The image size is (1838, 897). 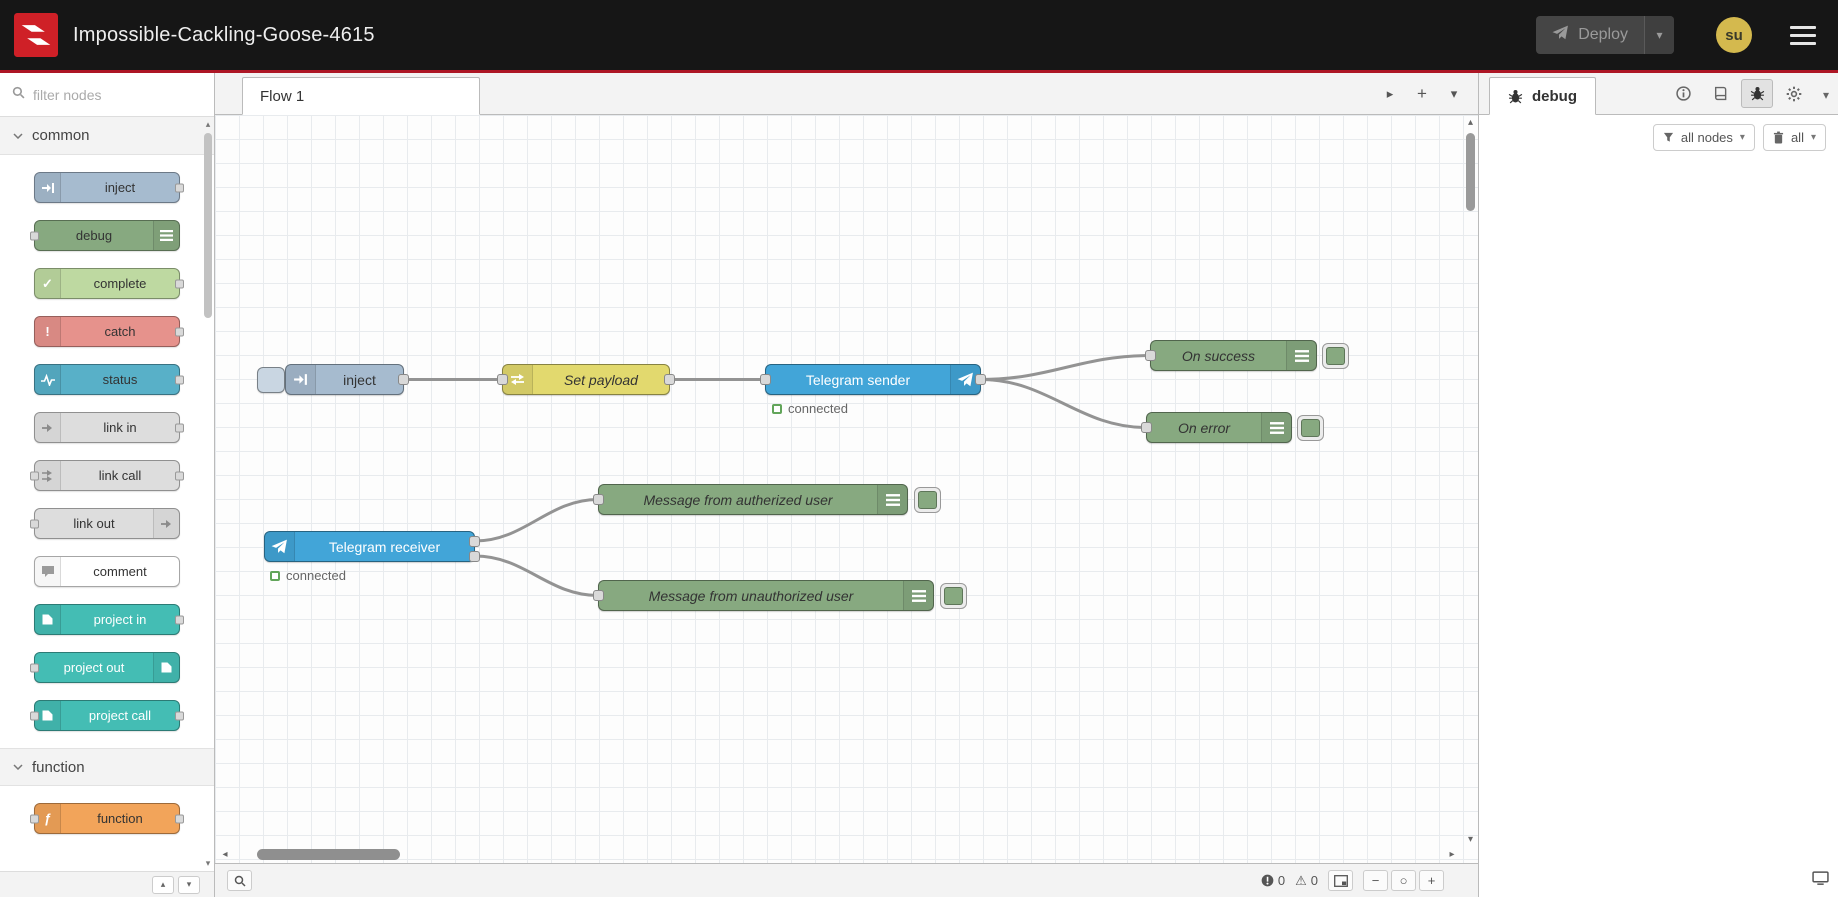 What do you see at coordinates (1306, 881) in the screenshot?
I see `warning-counter: ⚠ 0` at bounding box center [1306, 881].